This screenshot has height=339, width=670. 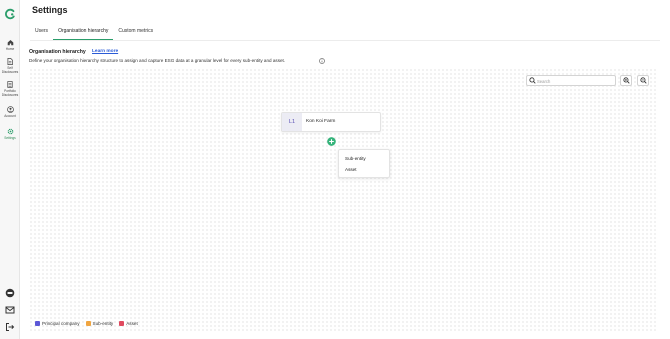 I want to click on info-icon, so click(x=322, y=61).